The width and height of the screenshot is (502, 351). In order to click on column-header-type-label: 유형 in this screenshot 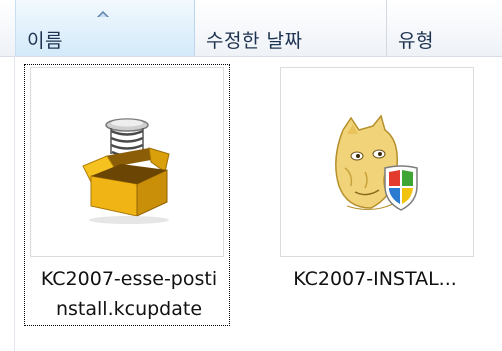, I will do `click(416, 41)`.